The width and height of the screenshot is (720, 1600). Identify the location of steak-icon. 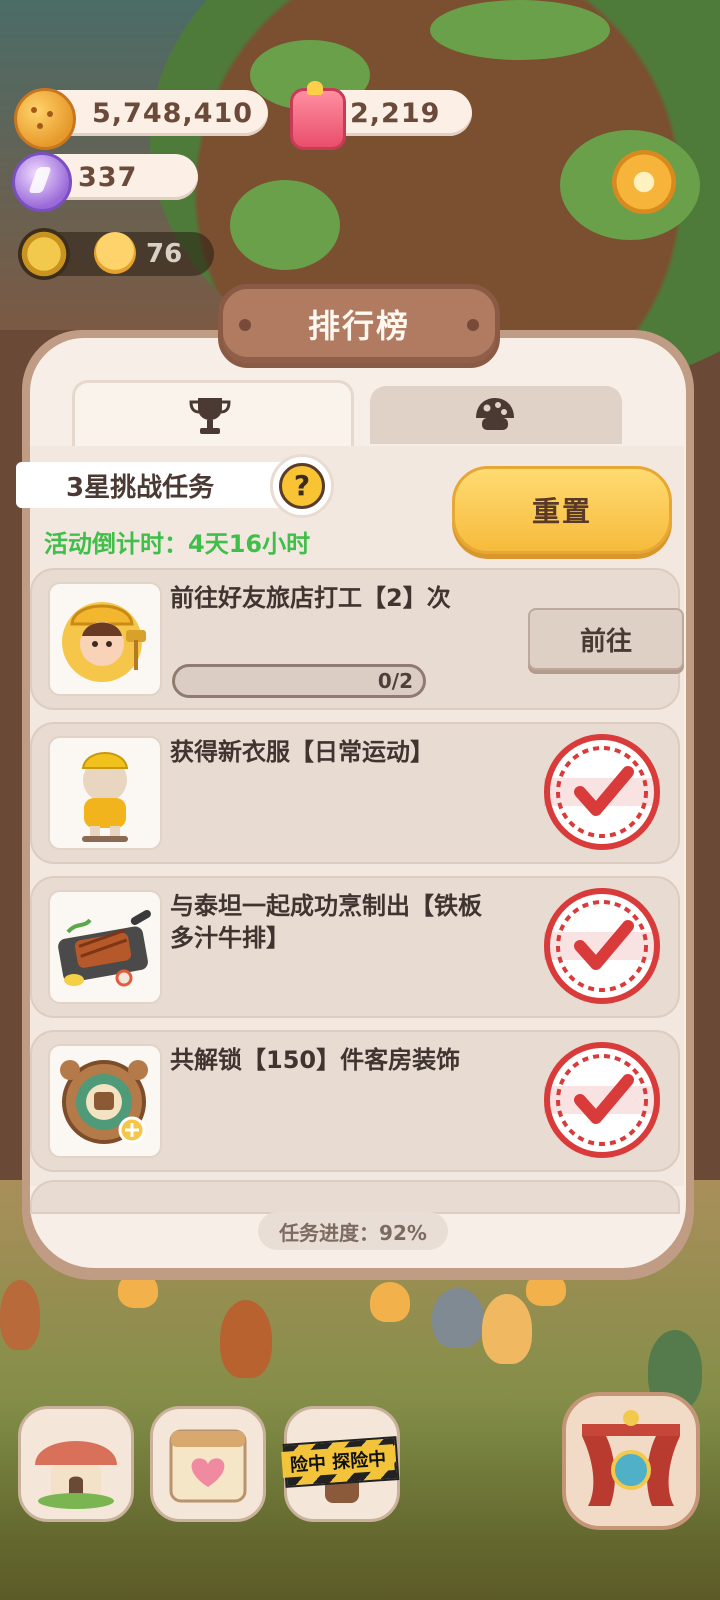
(104, 948).